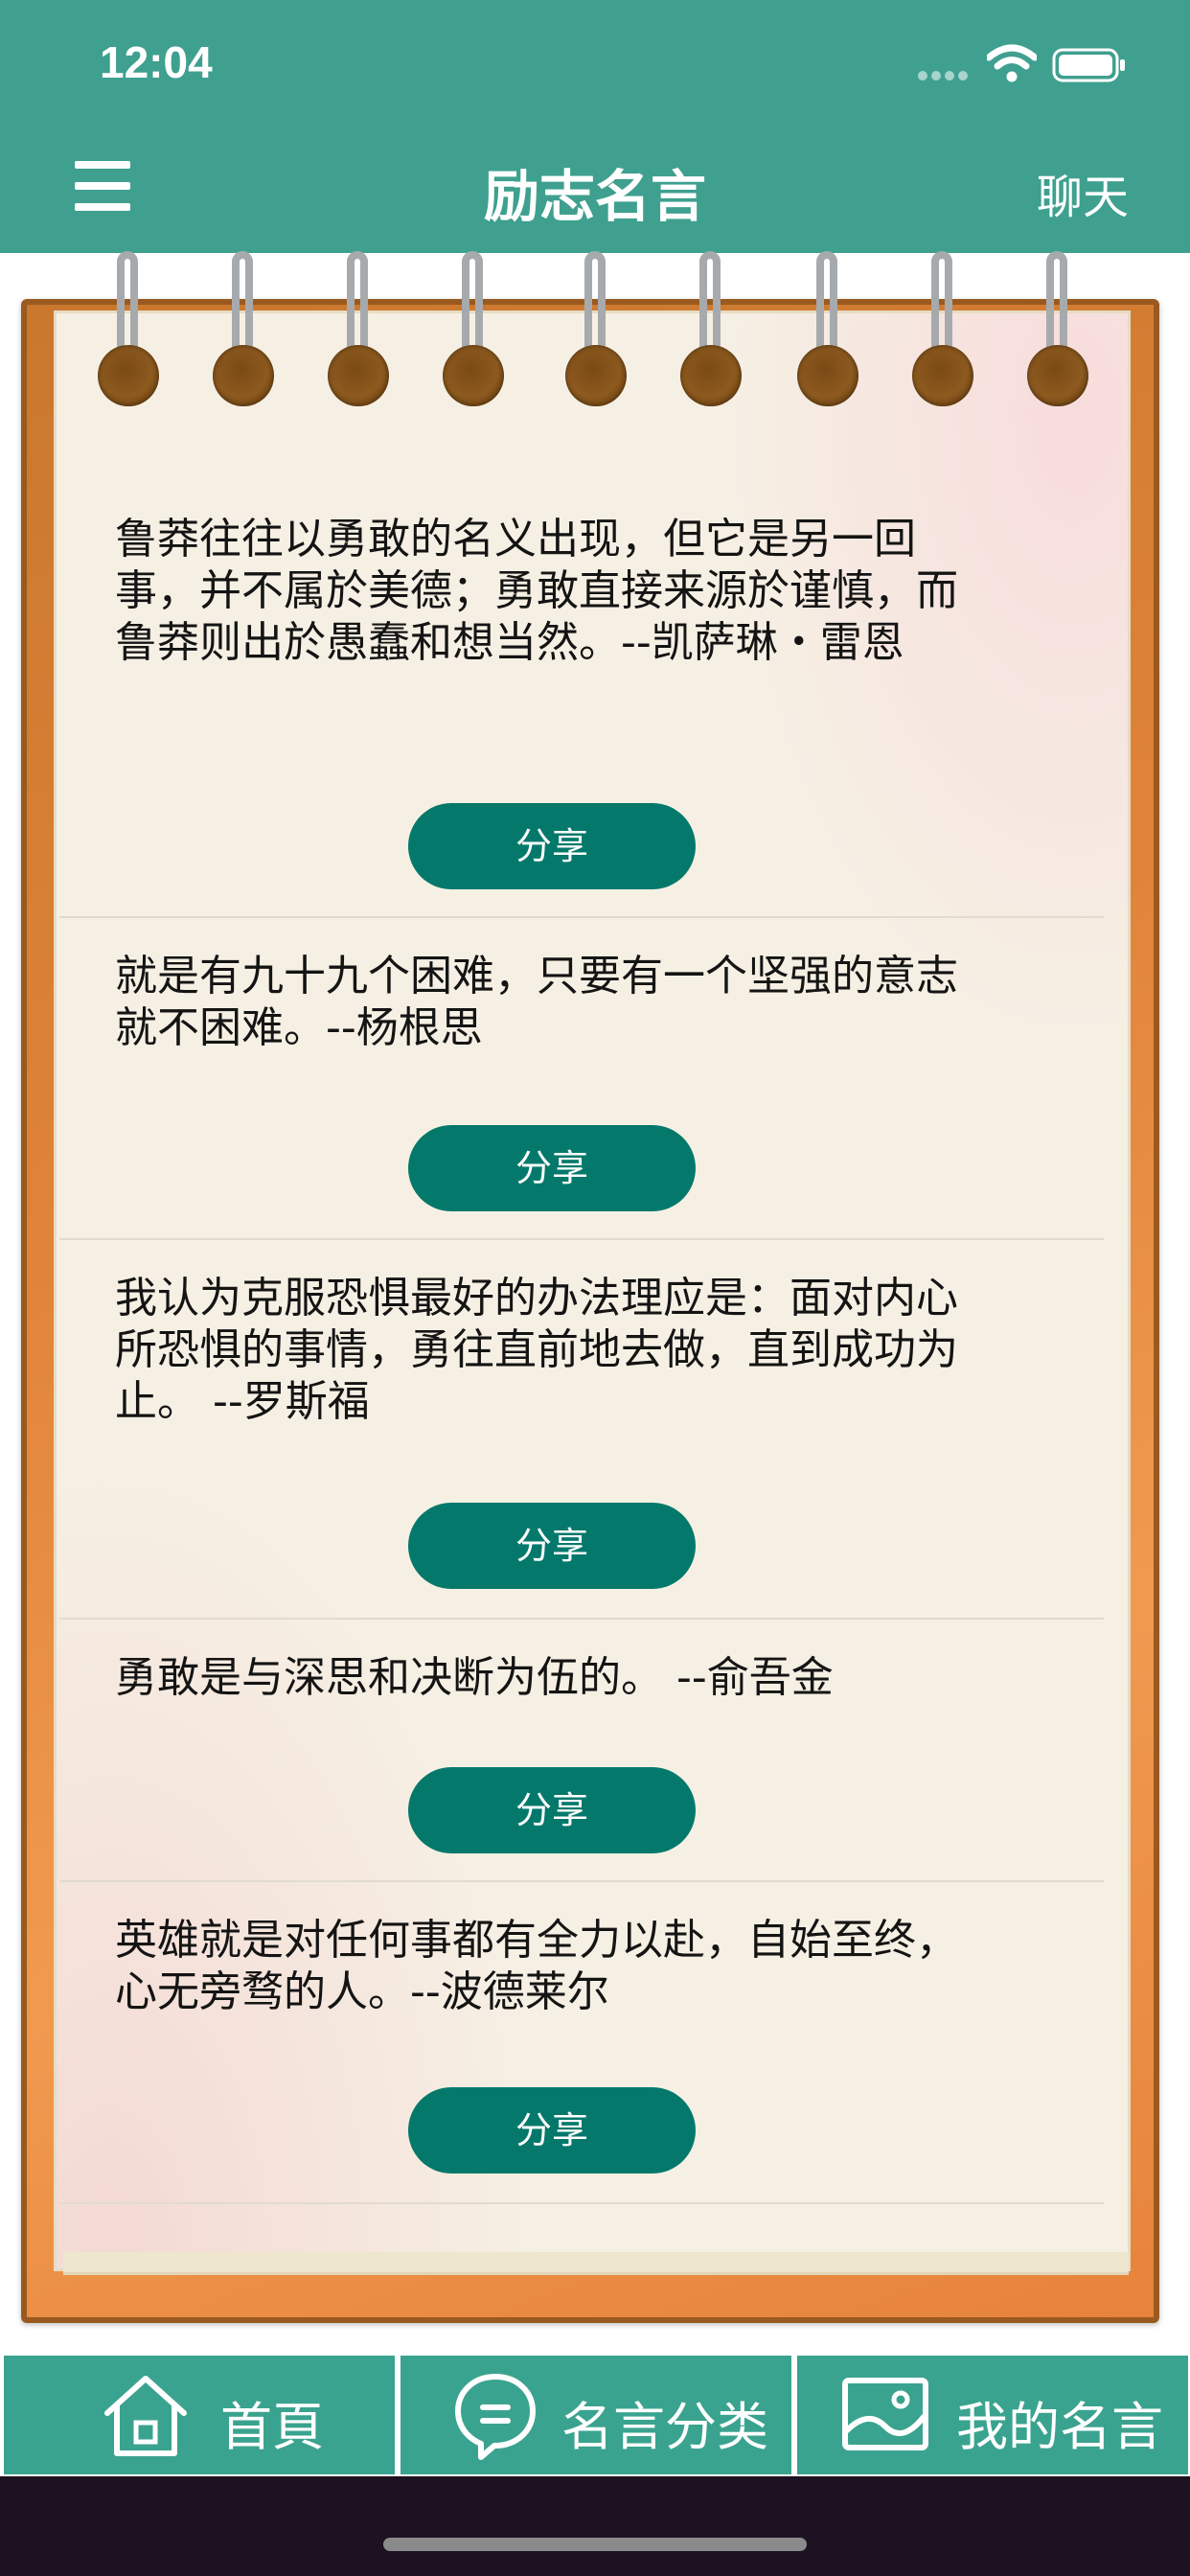  I want to click on tab-categories: 名言分类, so click(595, 2415).